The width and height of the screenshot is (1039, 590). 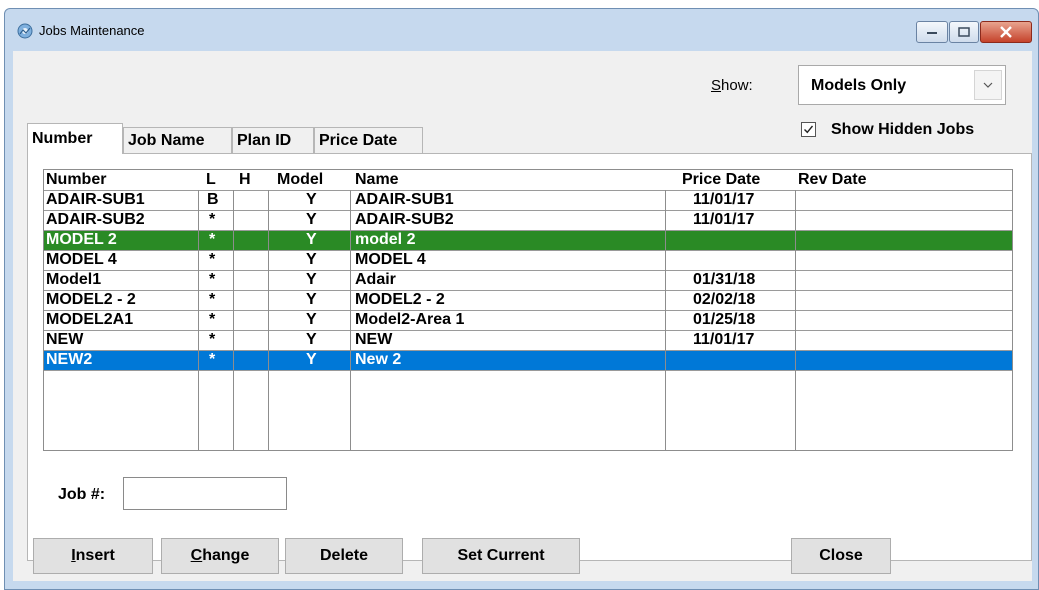 What do you see at coordinates (245, 180) in the screenshot?
I see `col-header-h: H` at bounding box center [245, 180].